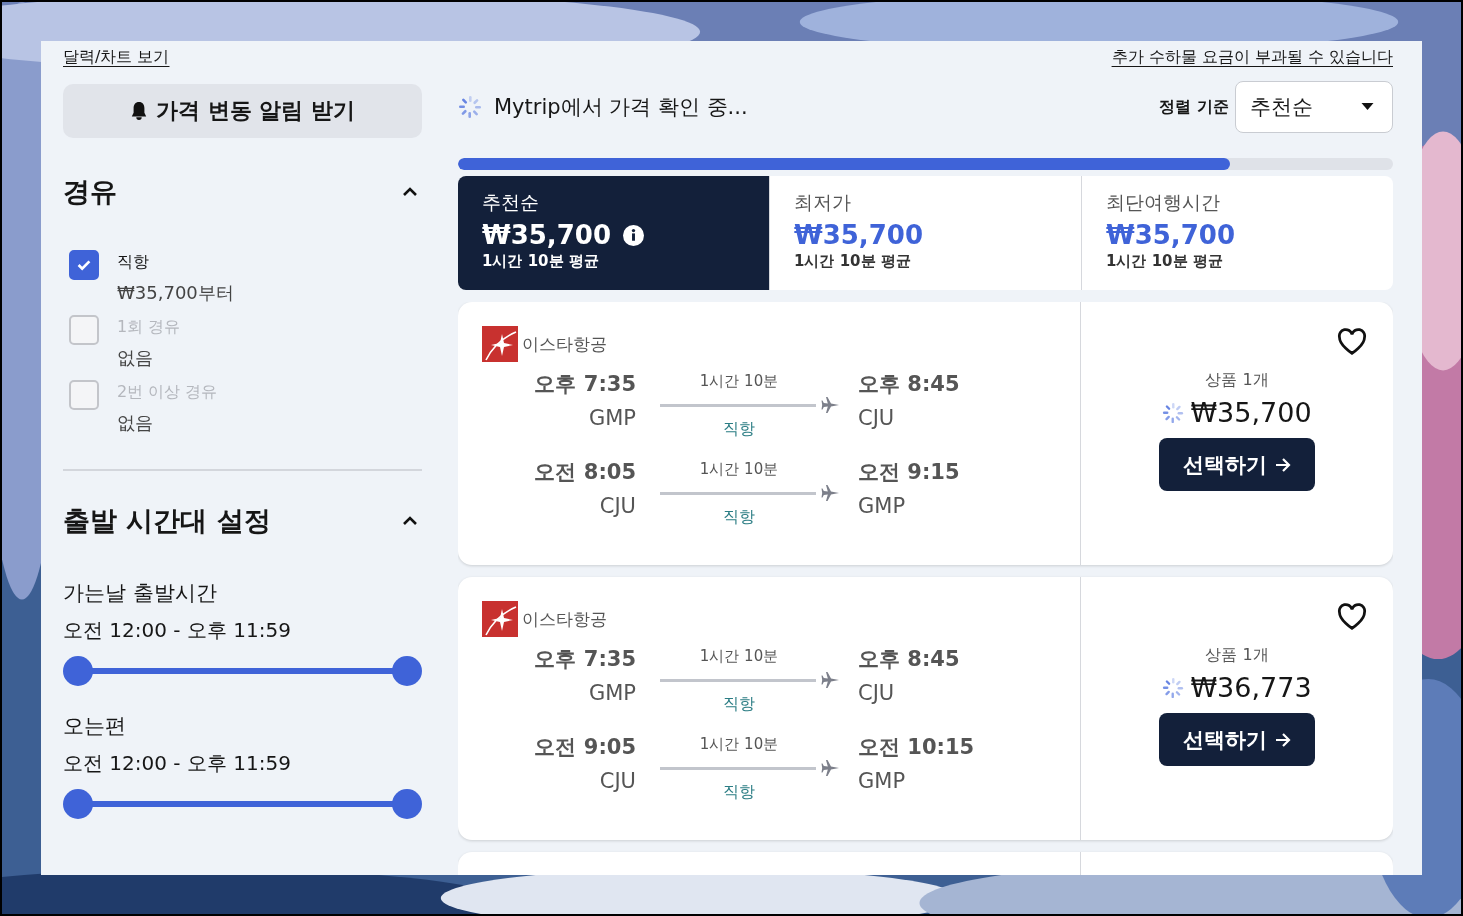 The height and width of the screenshot is (916, 1463). Describe the element at coordinates (149, 327) in the screenshot. I see `option-label: 1회 경유` at that location.